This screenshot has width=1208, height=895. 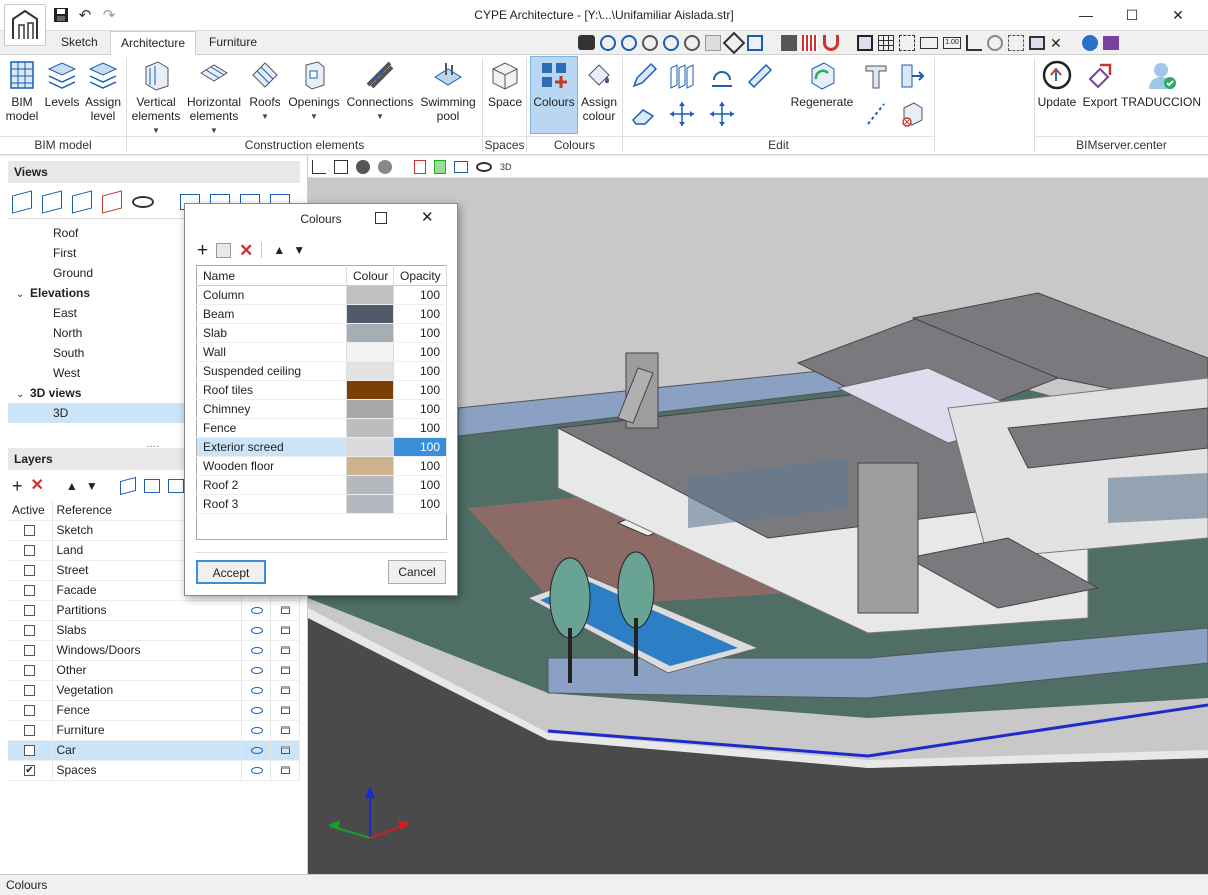 I want to click on bim-model-button: BIM model, so click(x=22, y=90).